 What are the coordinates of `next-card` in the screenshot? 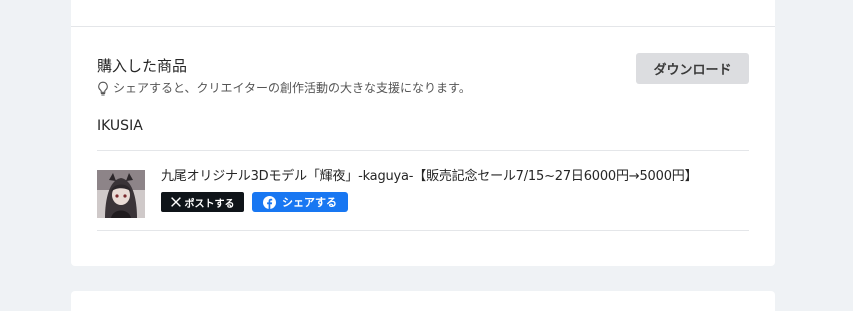 It's located at (423, 301).